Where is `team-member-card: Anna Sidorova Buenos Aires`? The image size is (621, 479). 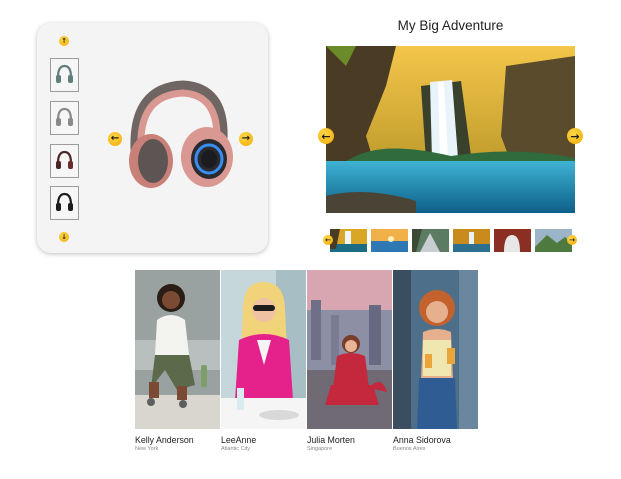 team-member-card: Anna Sidorova Buenos Aires is located at coordinates (435, 361).